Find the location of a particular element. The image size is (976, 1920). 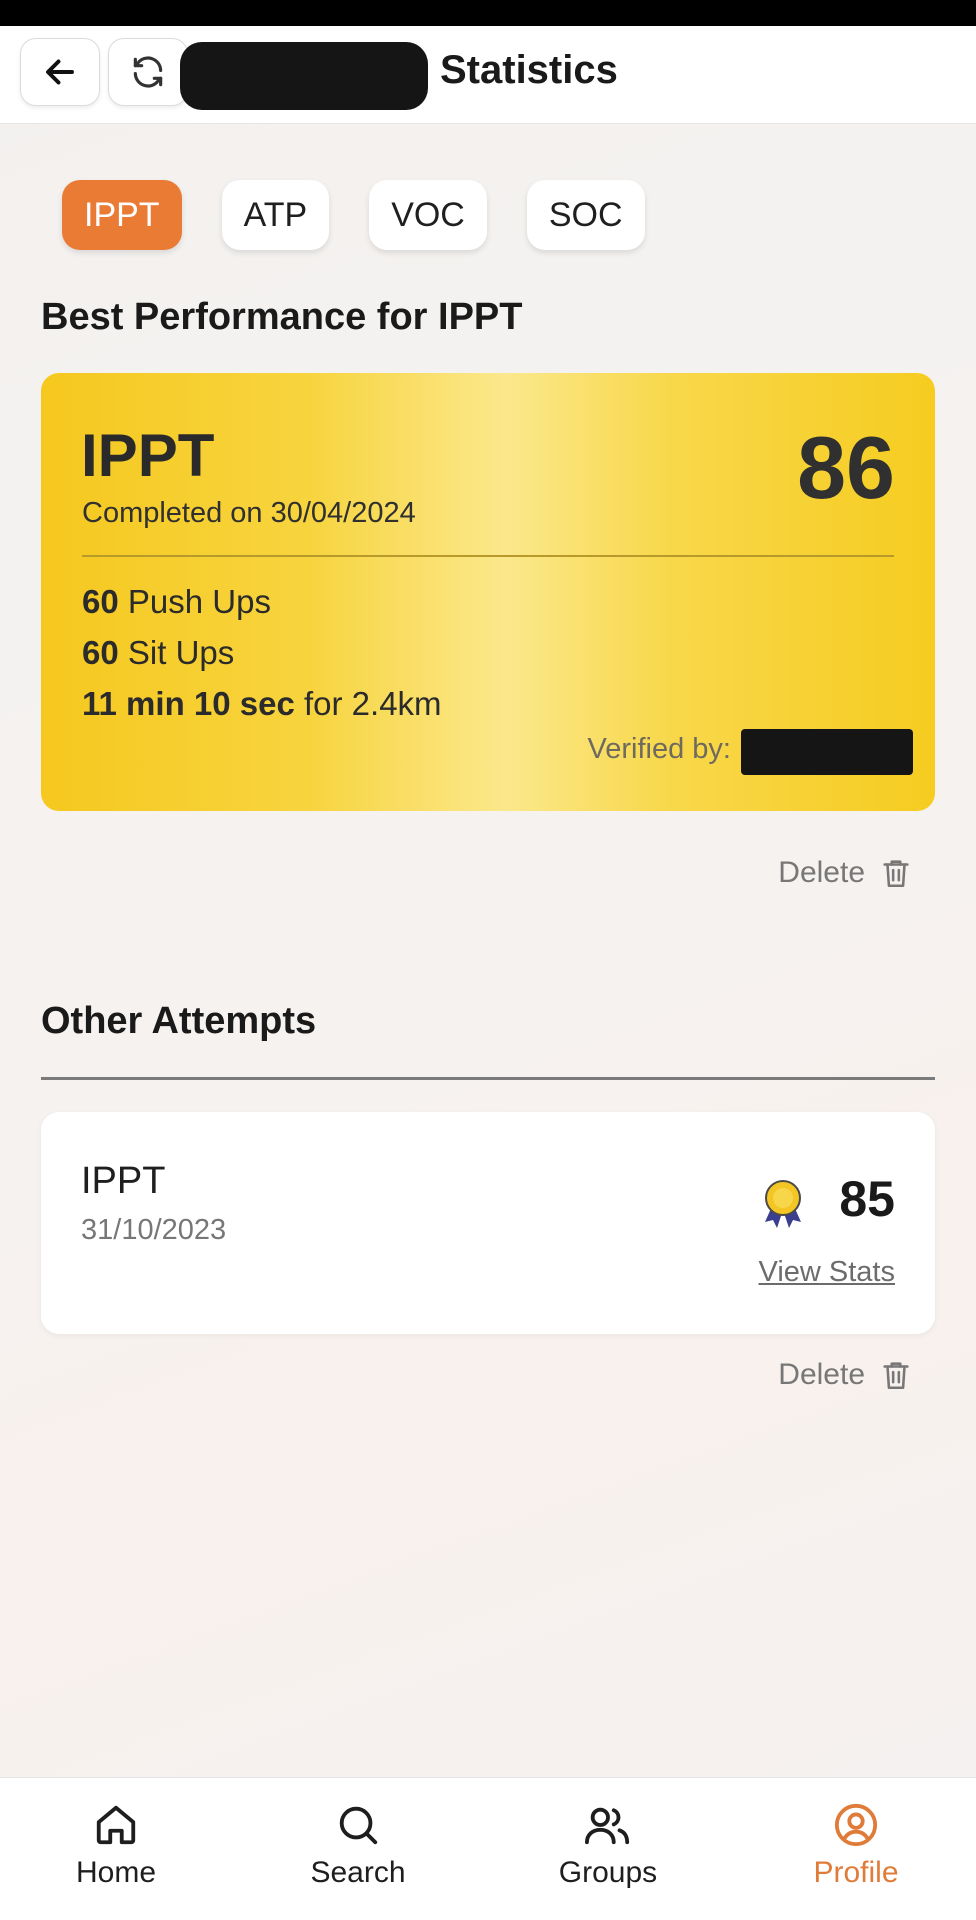

category-tabs: IPPT ATP VOC SOC is located at coordinates (373, 215).